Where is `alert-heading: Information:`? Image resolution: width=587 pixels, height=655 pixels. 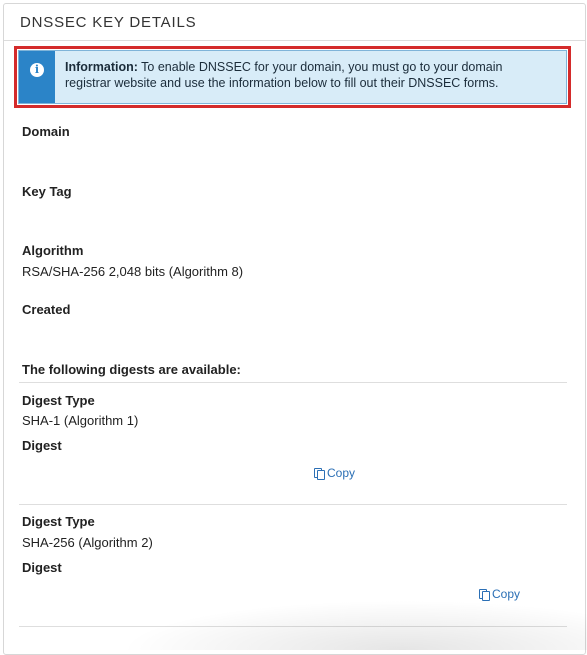 alert-heading: Information: is located at coordinates (101, 67).